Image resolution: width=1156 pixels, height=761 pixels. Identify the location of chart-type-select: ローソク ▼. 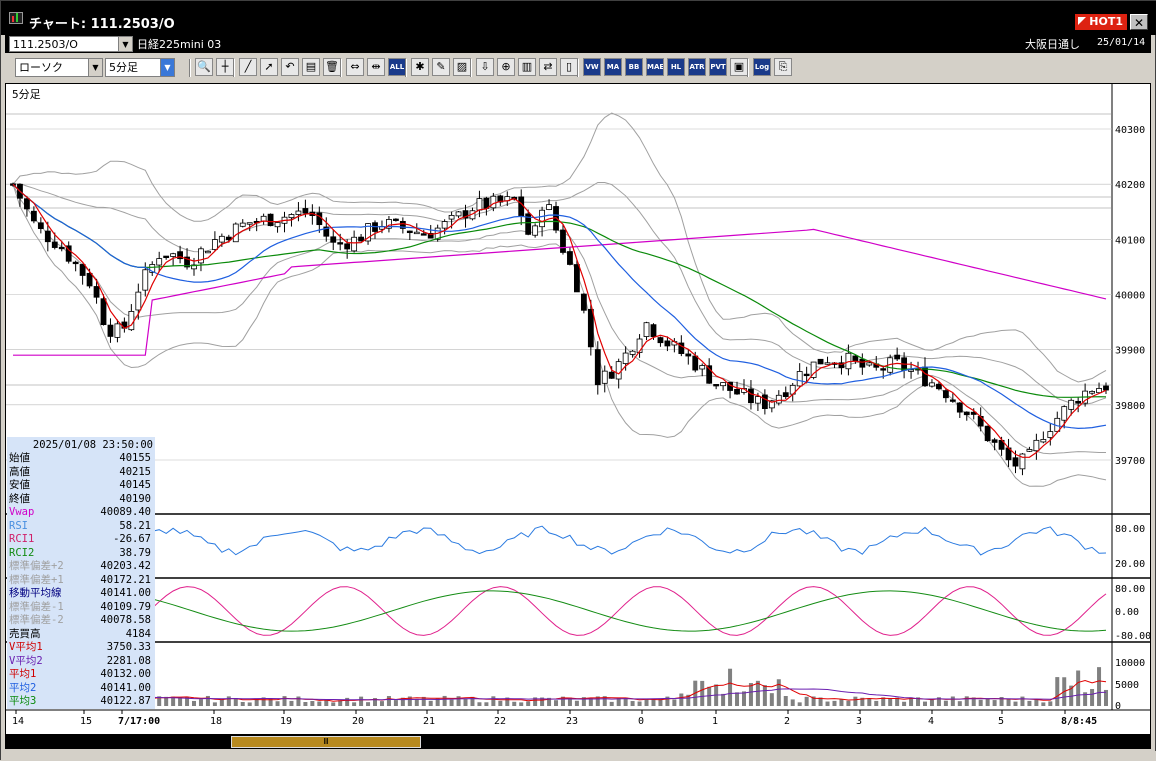
(59, 67).